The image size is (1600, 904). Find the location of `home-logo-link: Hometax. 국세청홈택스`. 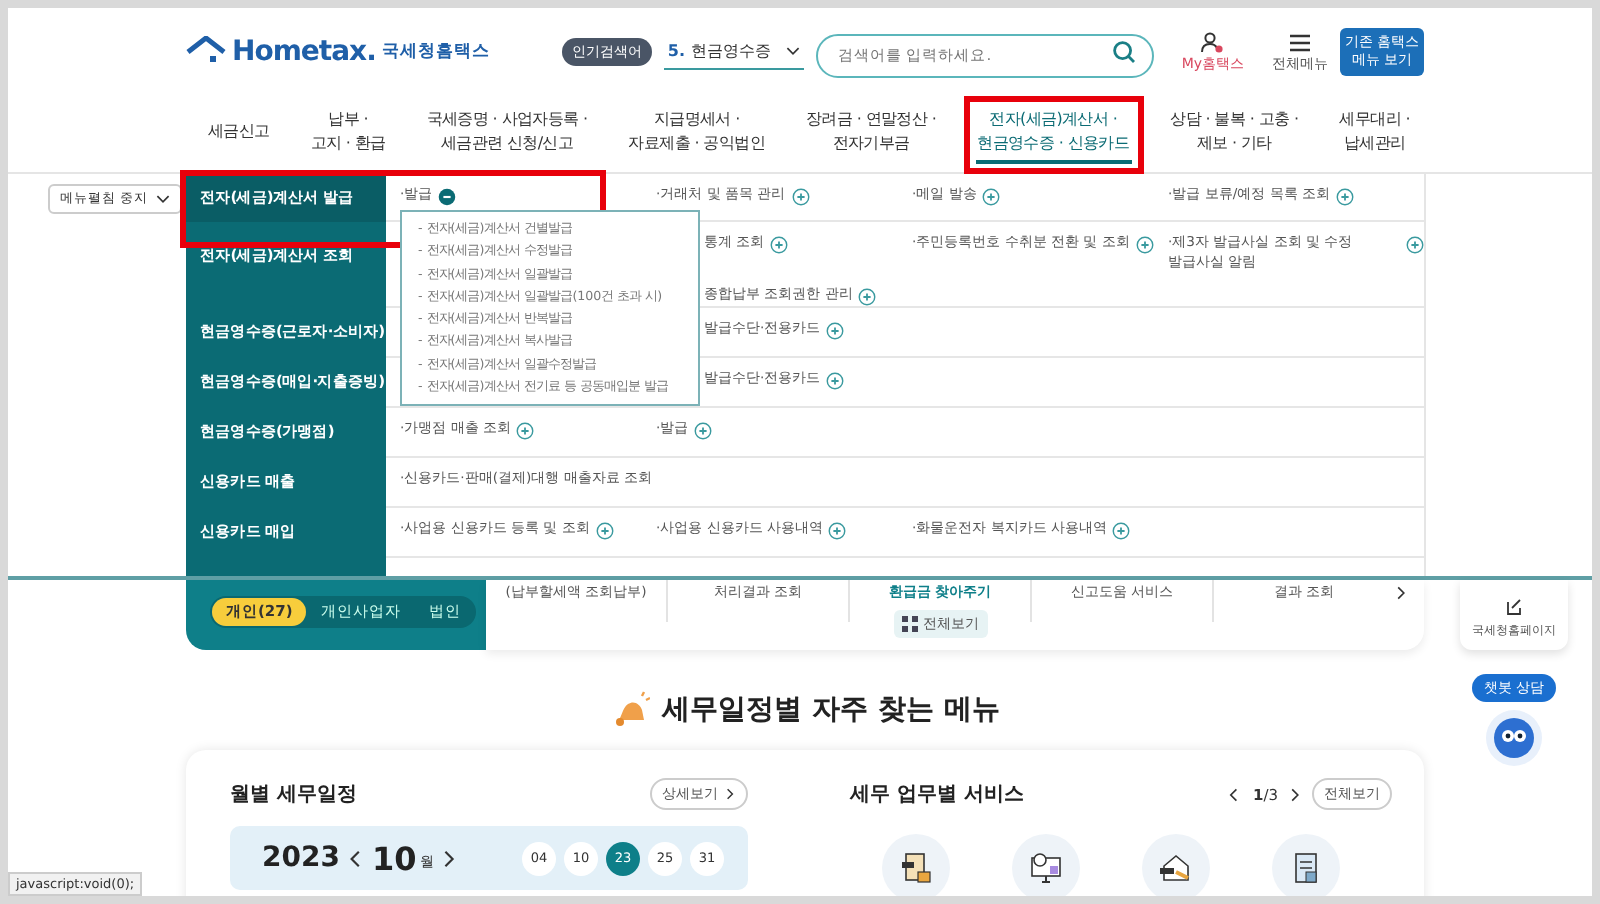

home-logo-link: Hometax. 국세청홈택스 is located at coordinates (338, 52).